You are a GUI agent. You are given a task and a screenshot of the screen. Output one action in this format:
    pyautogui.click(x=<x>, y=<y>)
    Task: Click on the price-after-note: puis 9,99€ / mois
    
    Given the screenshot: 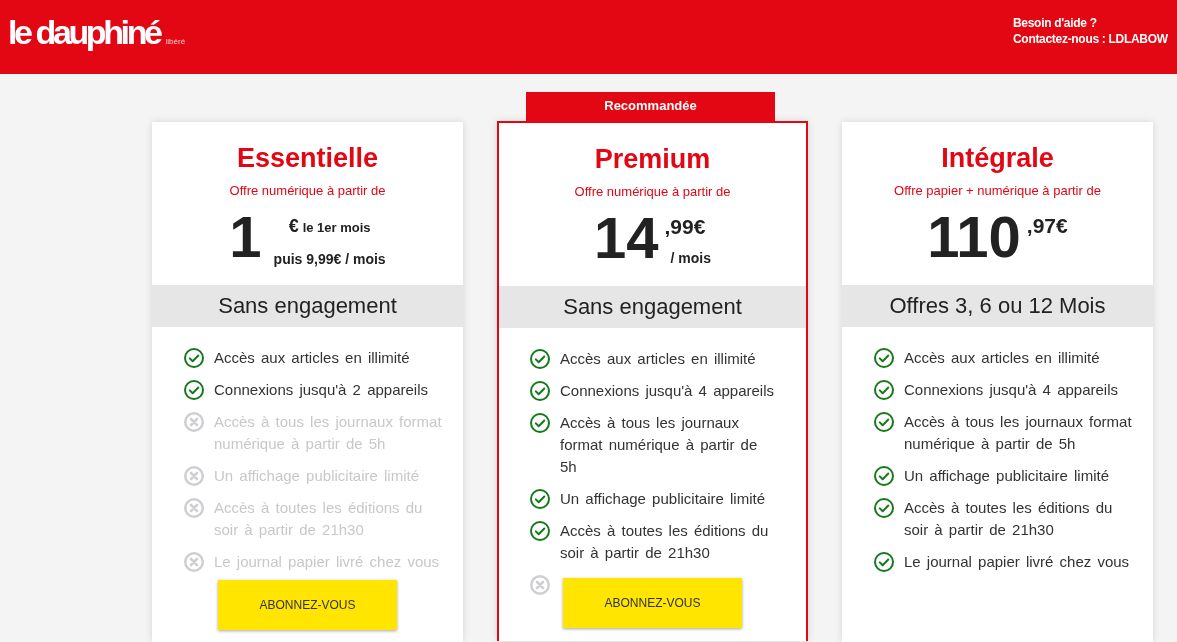 What is the action you would take?
    pyautogui.click(x=329, y=259)
    